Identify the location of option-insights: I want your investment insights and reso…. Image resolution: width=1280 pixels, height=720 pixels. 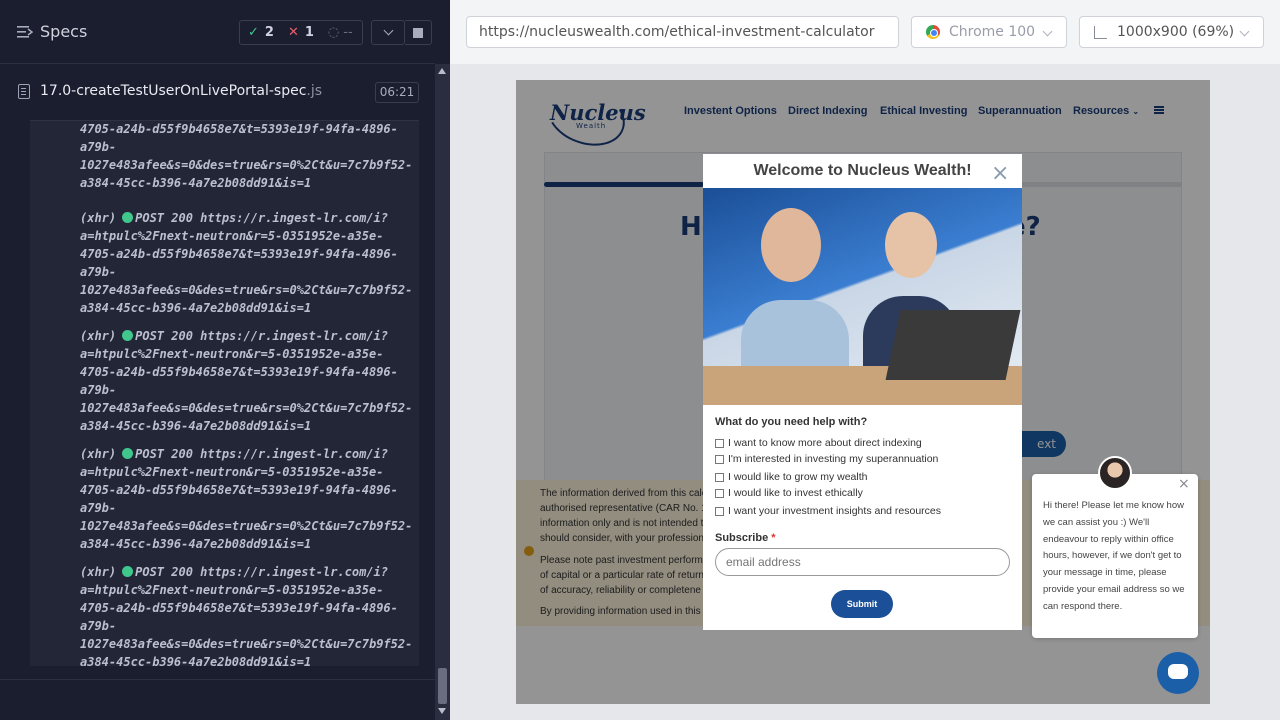
(828, 511).